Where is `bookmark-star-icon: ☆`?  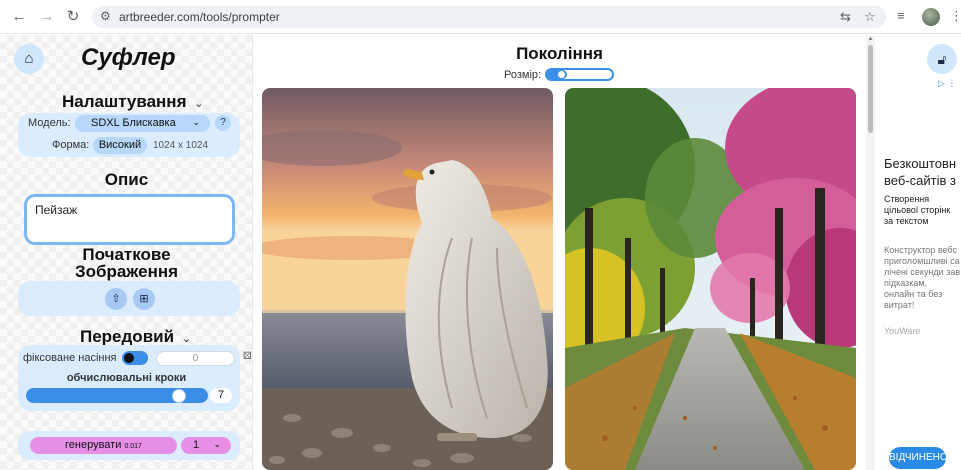 bookmark-star-icon: ☆ is located at coordinates (870, 17).